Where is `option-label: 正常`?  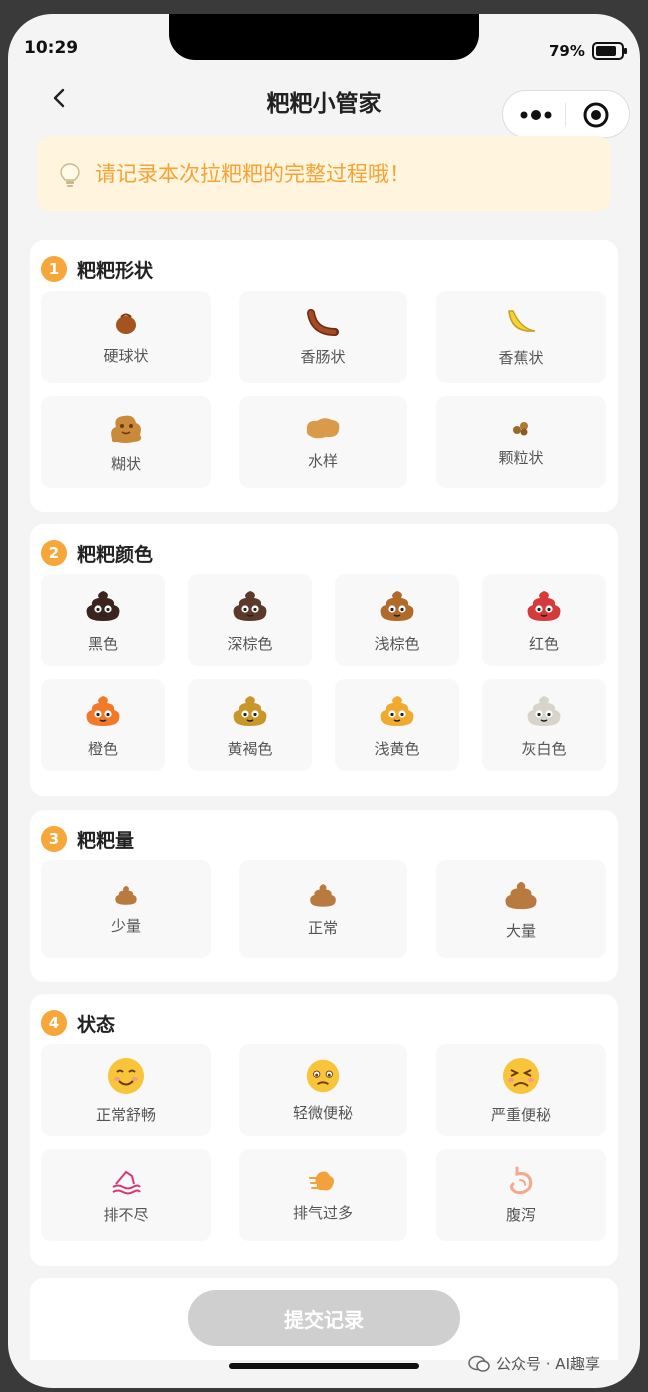
option-label: 正常 is located at coordinates (322, 927).